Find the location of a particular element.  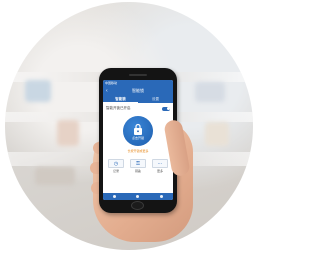

key-icon: ⚿ is located at coordinates (138, 163).